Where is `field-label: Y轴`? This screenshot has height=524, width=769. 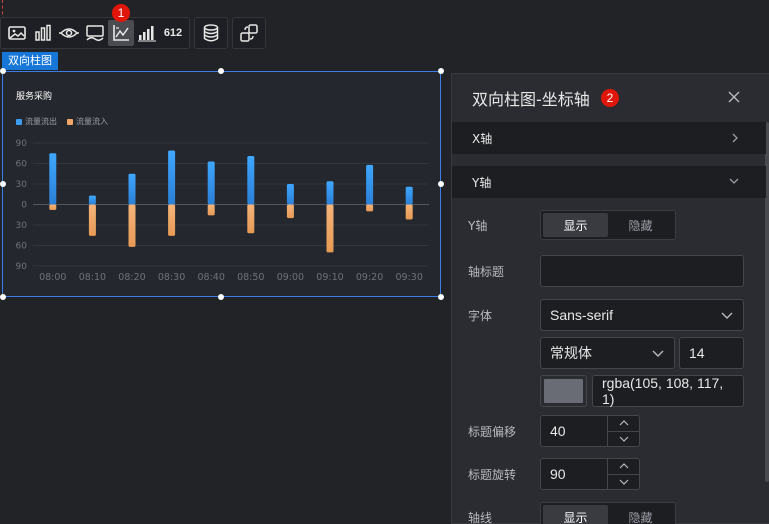 field-label: Y轴 is located at coordinates (478, 225).